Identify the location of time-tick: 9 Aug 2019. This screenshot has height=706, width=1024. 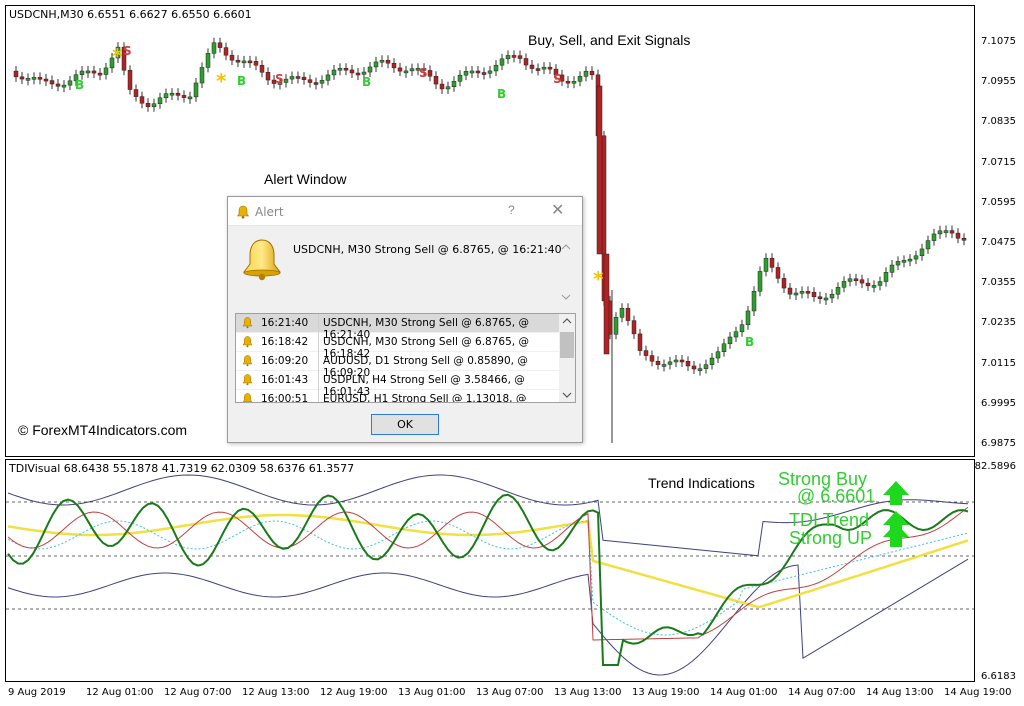
(37, 692).